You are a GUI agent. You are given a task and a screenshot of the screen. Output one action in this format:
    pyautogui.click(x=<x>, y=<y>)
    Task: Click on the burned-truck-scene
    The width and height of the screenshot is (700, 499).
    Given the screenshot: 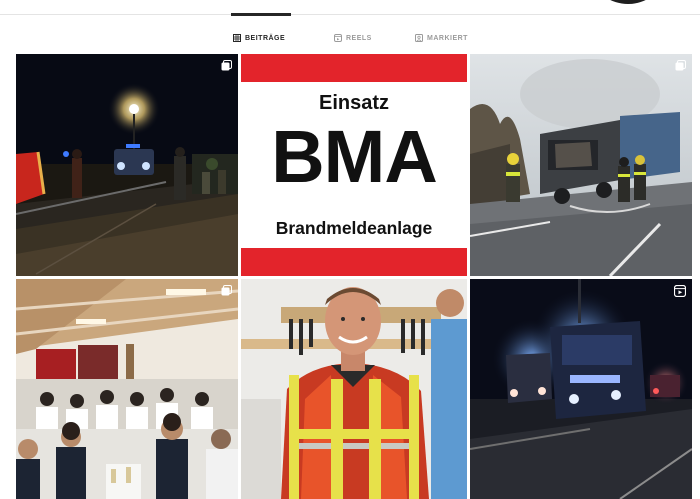 What is the action you would take?
    pyautogui.click(x=581, y=165)
    